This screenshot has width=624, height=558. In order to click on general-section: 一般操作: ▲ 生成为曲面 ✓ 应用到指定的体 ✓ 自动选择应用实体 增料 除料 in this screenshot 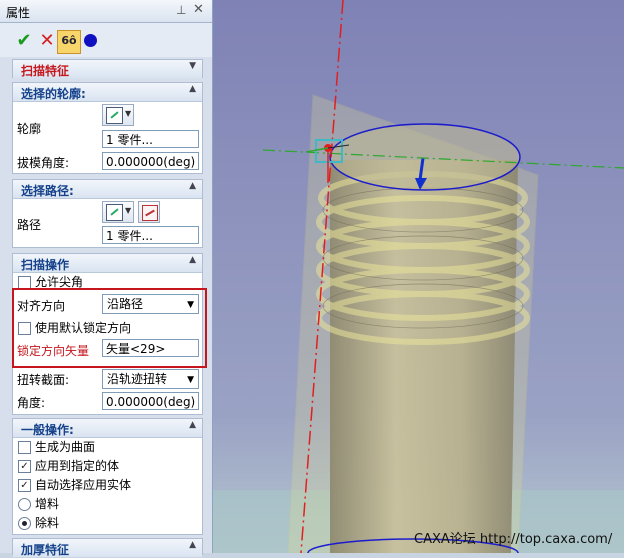, I will do `click(107, 476)`.